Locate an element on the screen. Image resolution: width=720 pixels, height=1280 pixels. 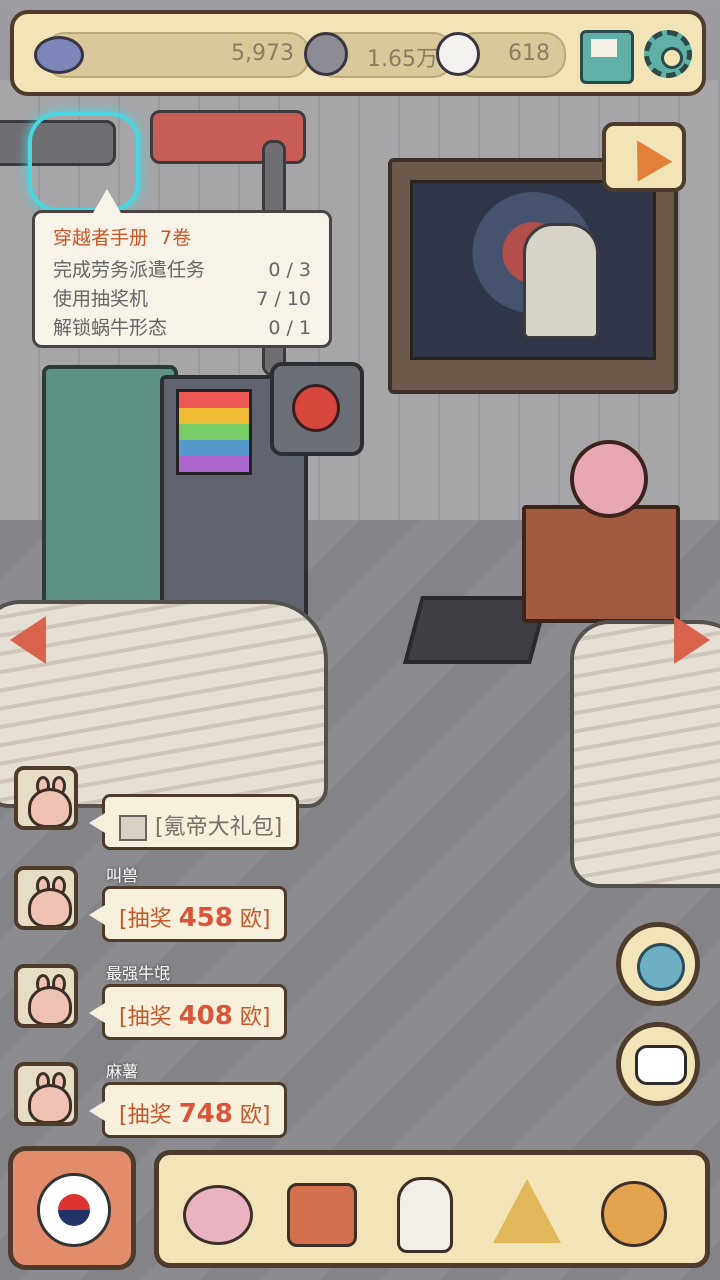
key-icon is located at coordinates (631, 1211).